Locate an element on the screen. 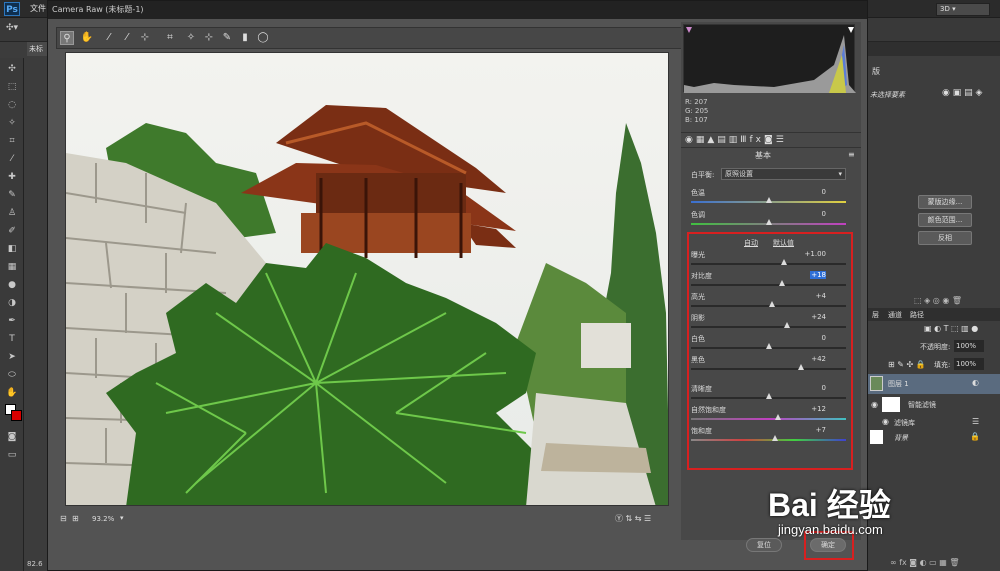 The height and width of the screenshot is (571, 1000). baidu-watermark: Bai 经验 jingyan.baidu.com is located at coordinates (853, 503).